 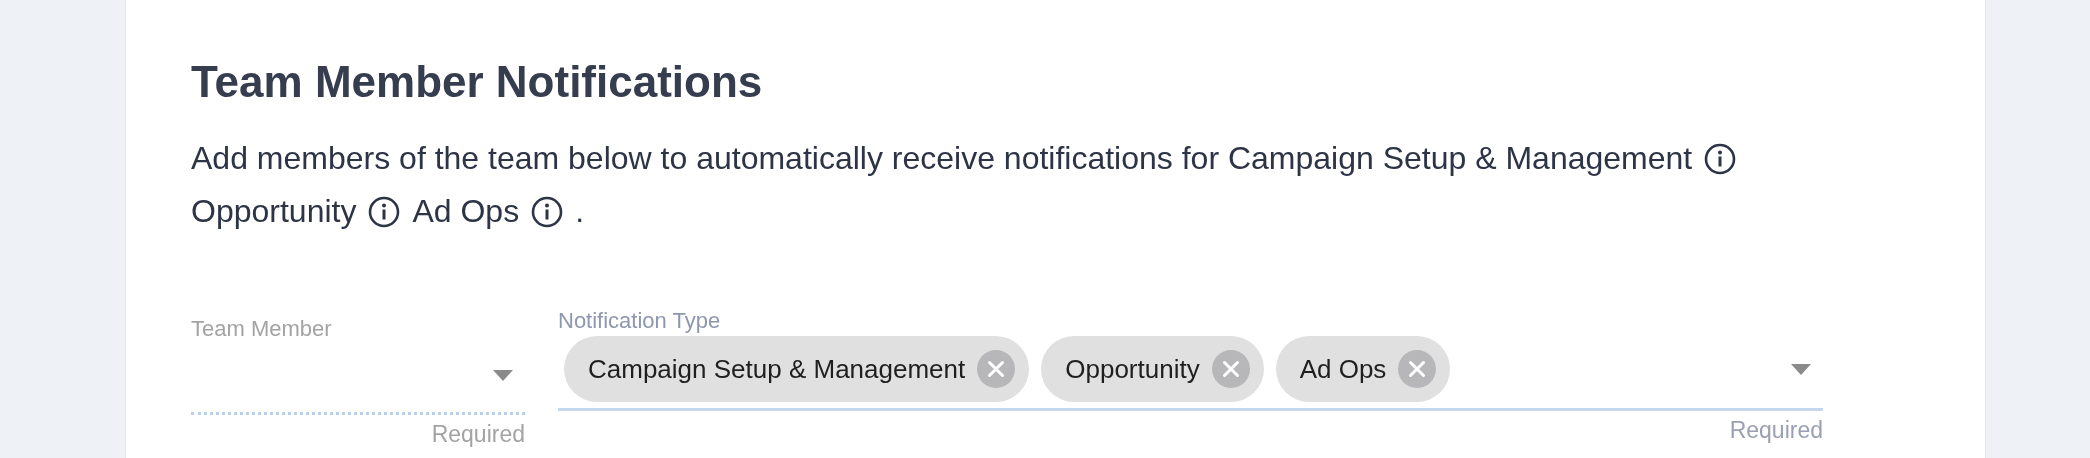 What do you see at coordinates (1132, 369) in the screenshot?
I see `chip-label: Opportunity` at bounding box center [1132, 369].